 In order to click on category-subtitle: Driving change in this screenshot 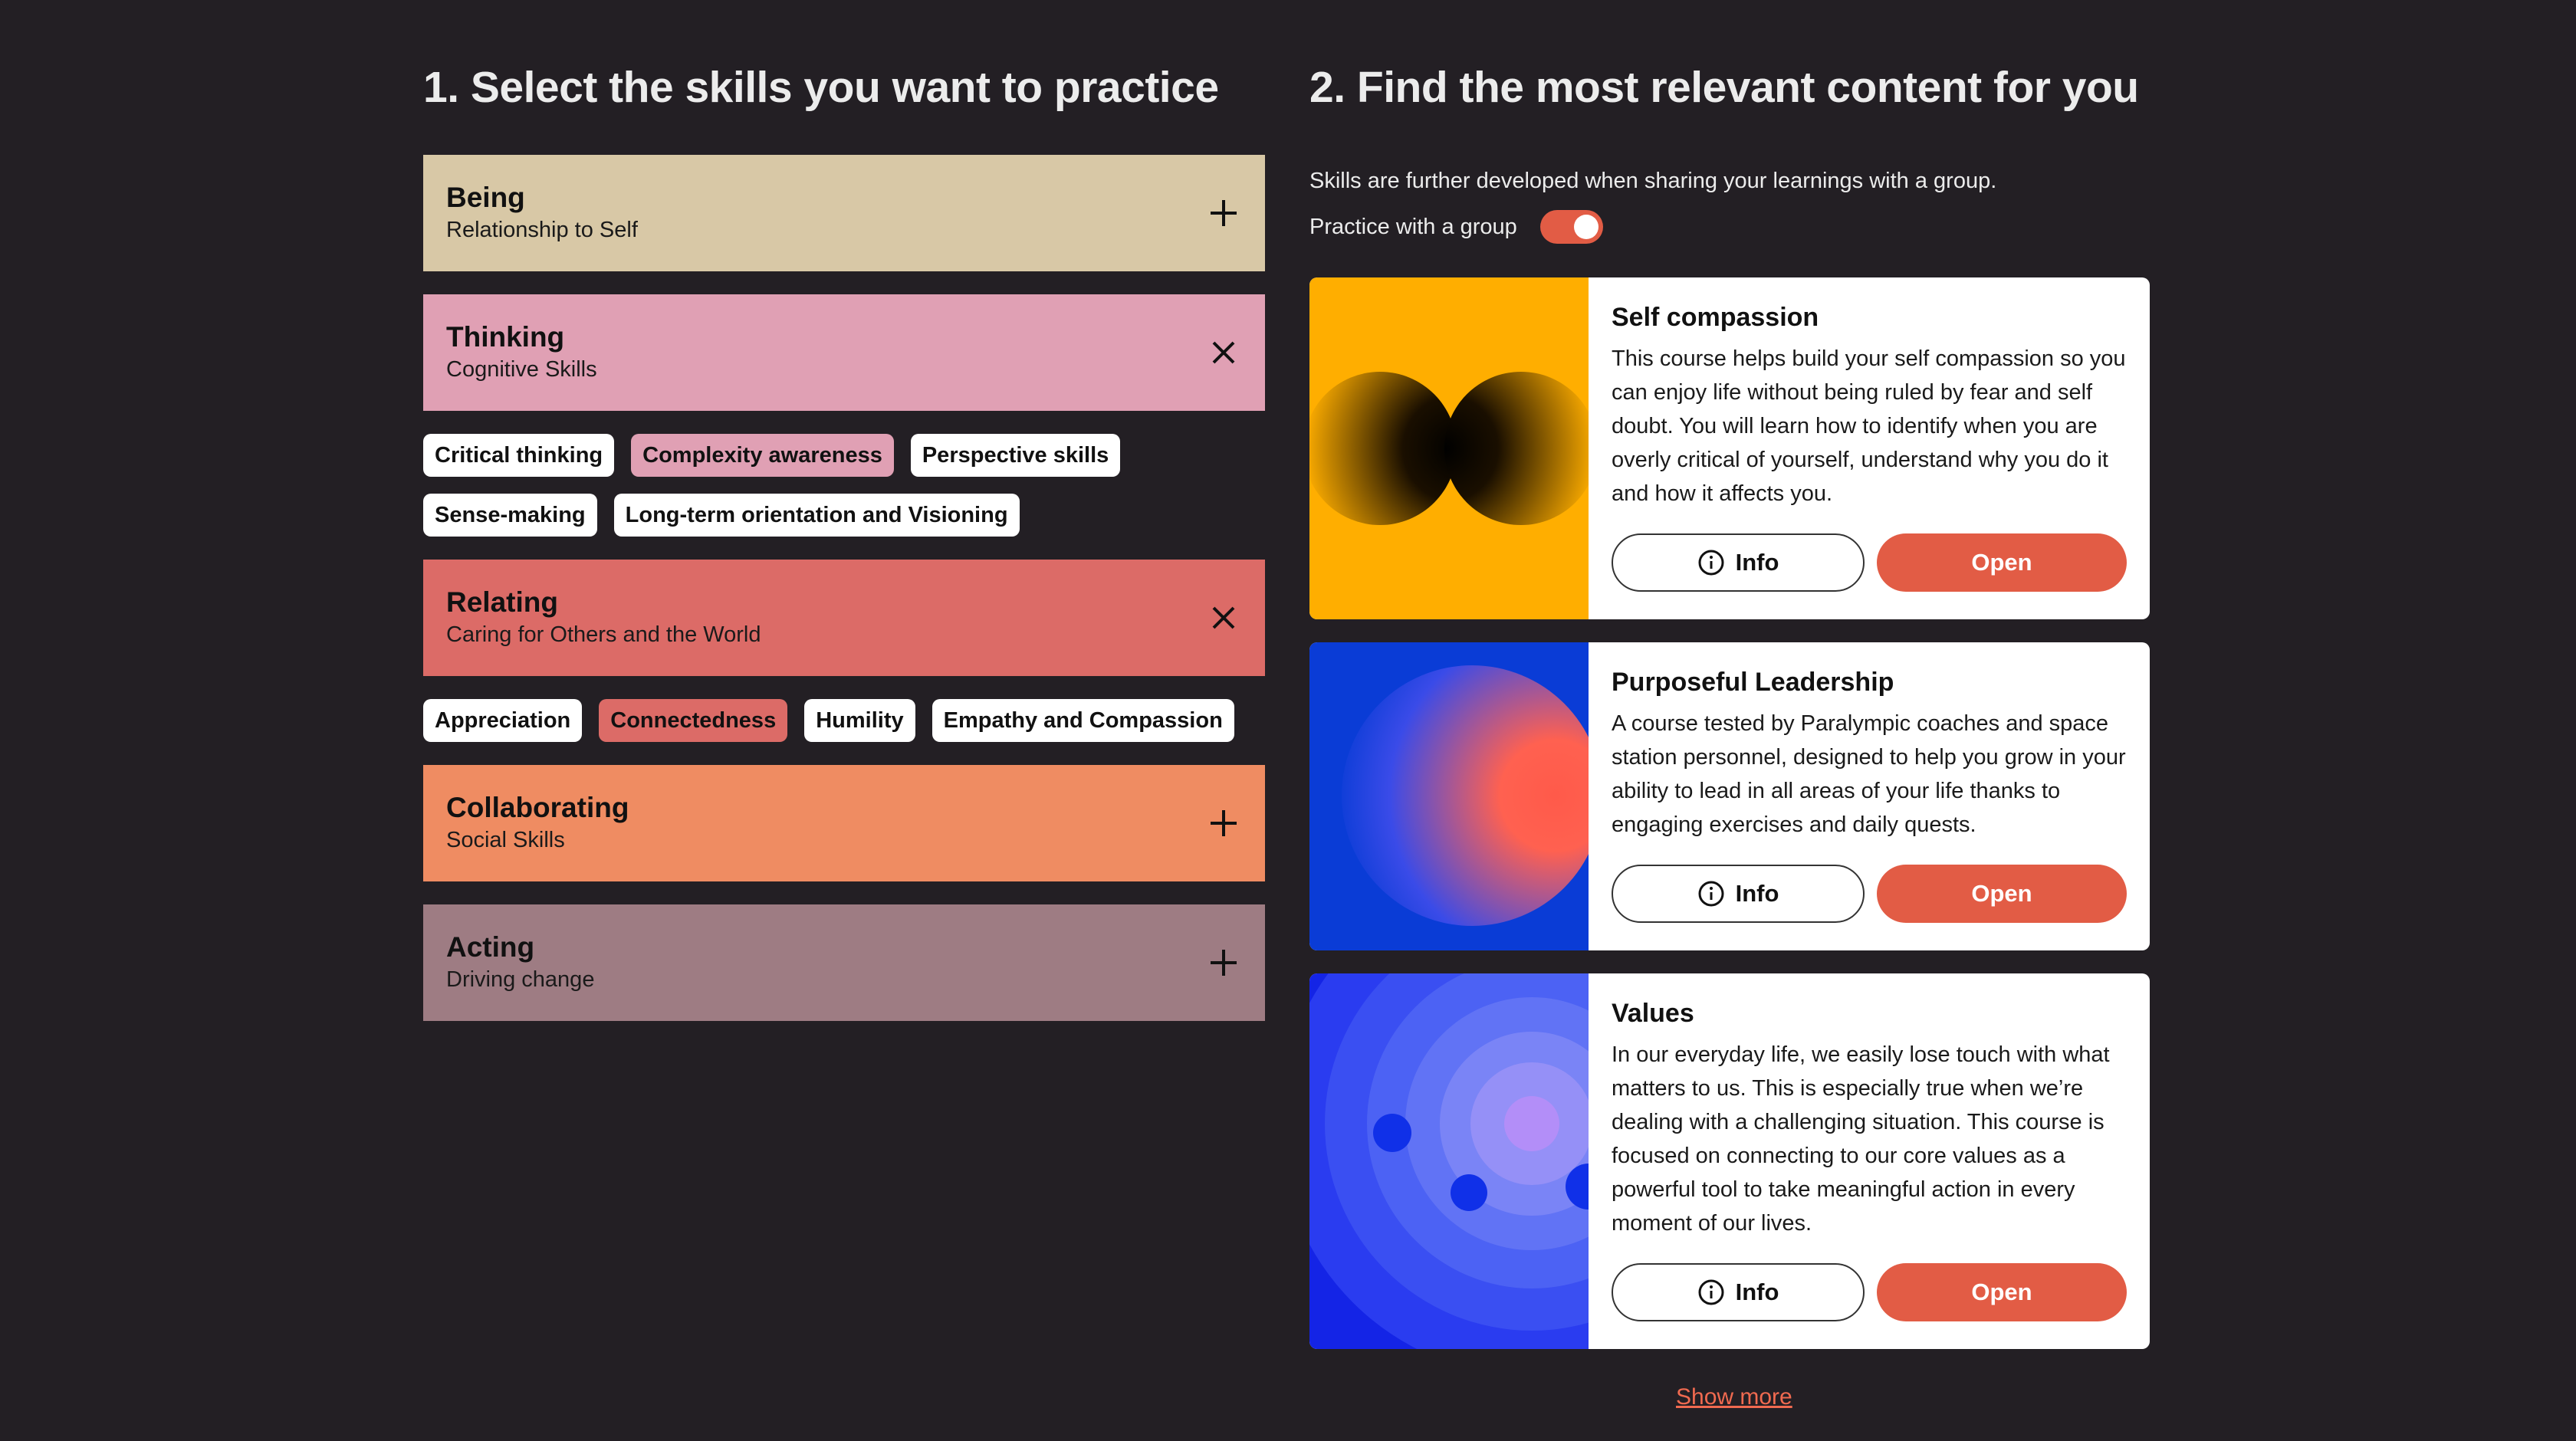, I will do `click(520, 980)`.